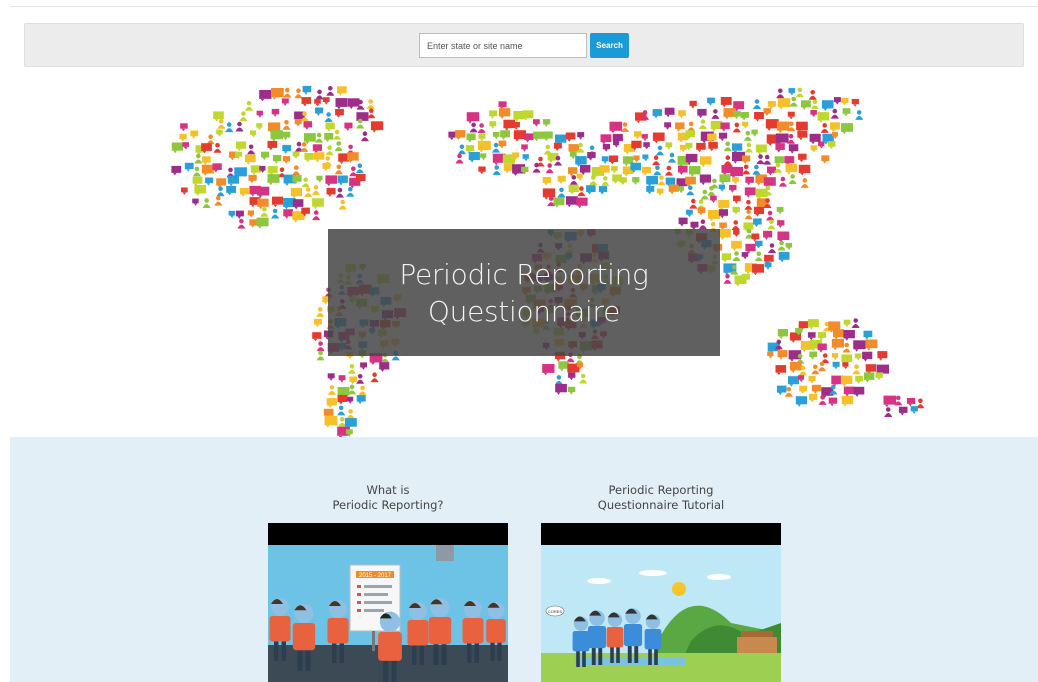  I want to click on video-card-what-is: What is Periodic Reporting? 2015 - 2017, so click(388, 582).